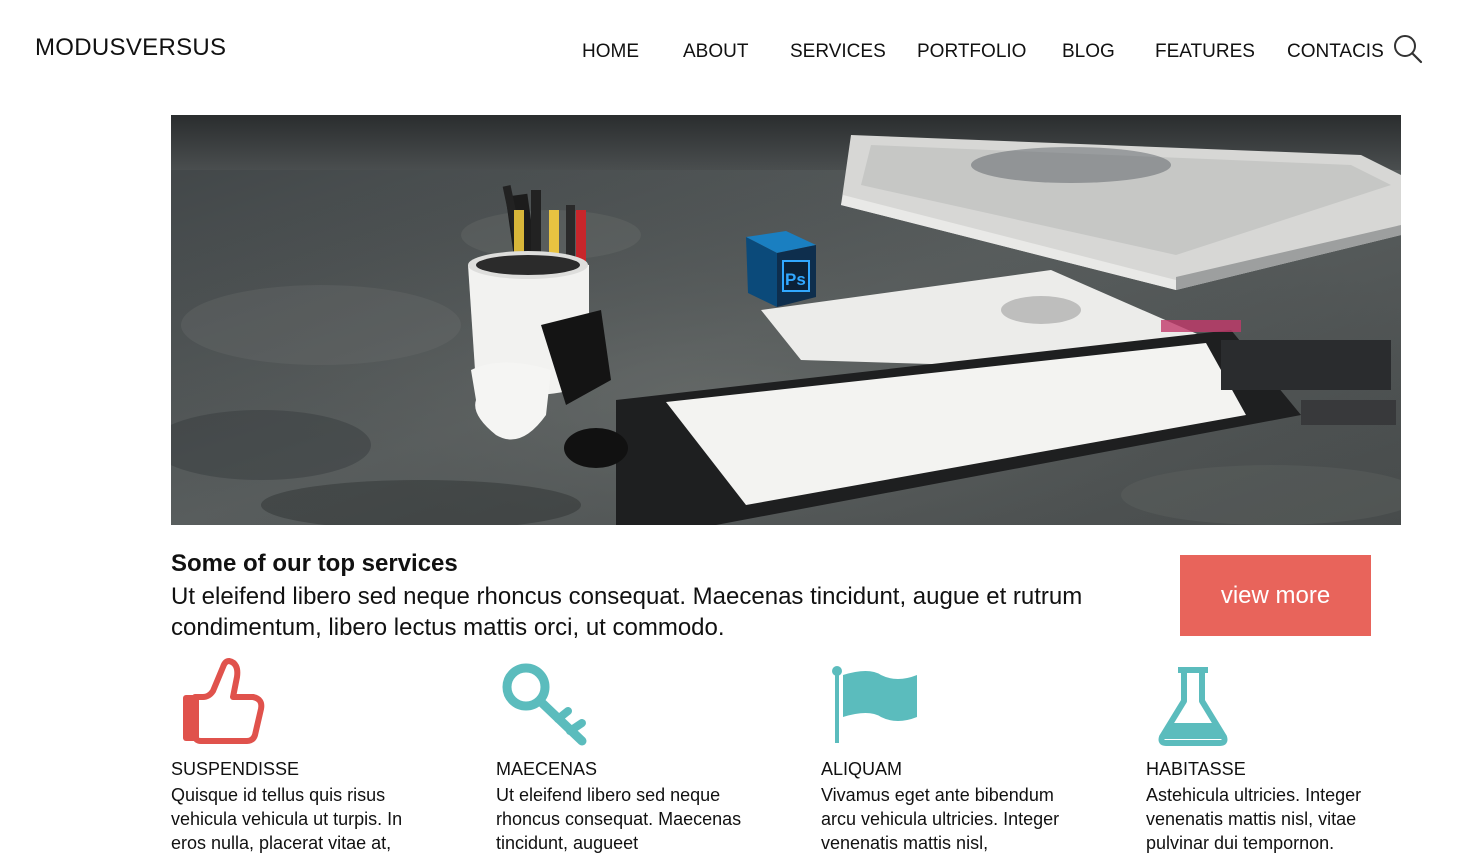 The width and height of the screenshot is (1477, 855). Describe the element at coordinates (1193, 706) in the screenshot. I see `flask-icon` at that location.